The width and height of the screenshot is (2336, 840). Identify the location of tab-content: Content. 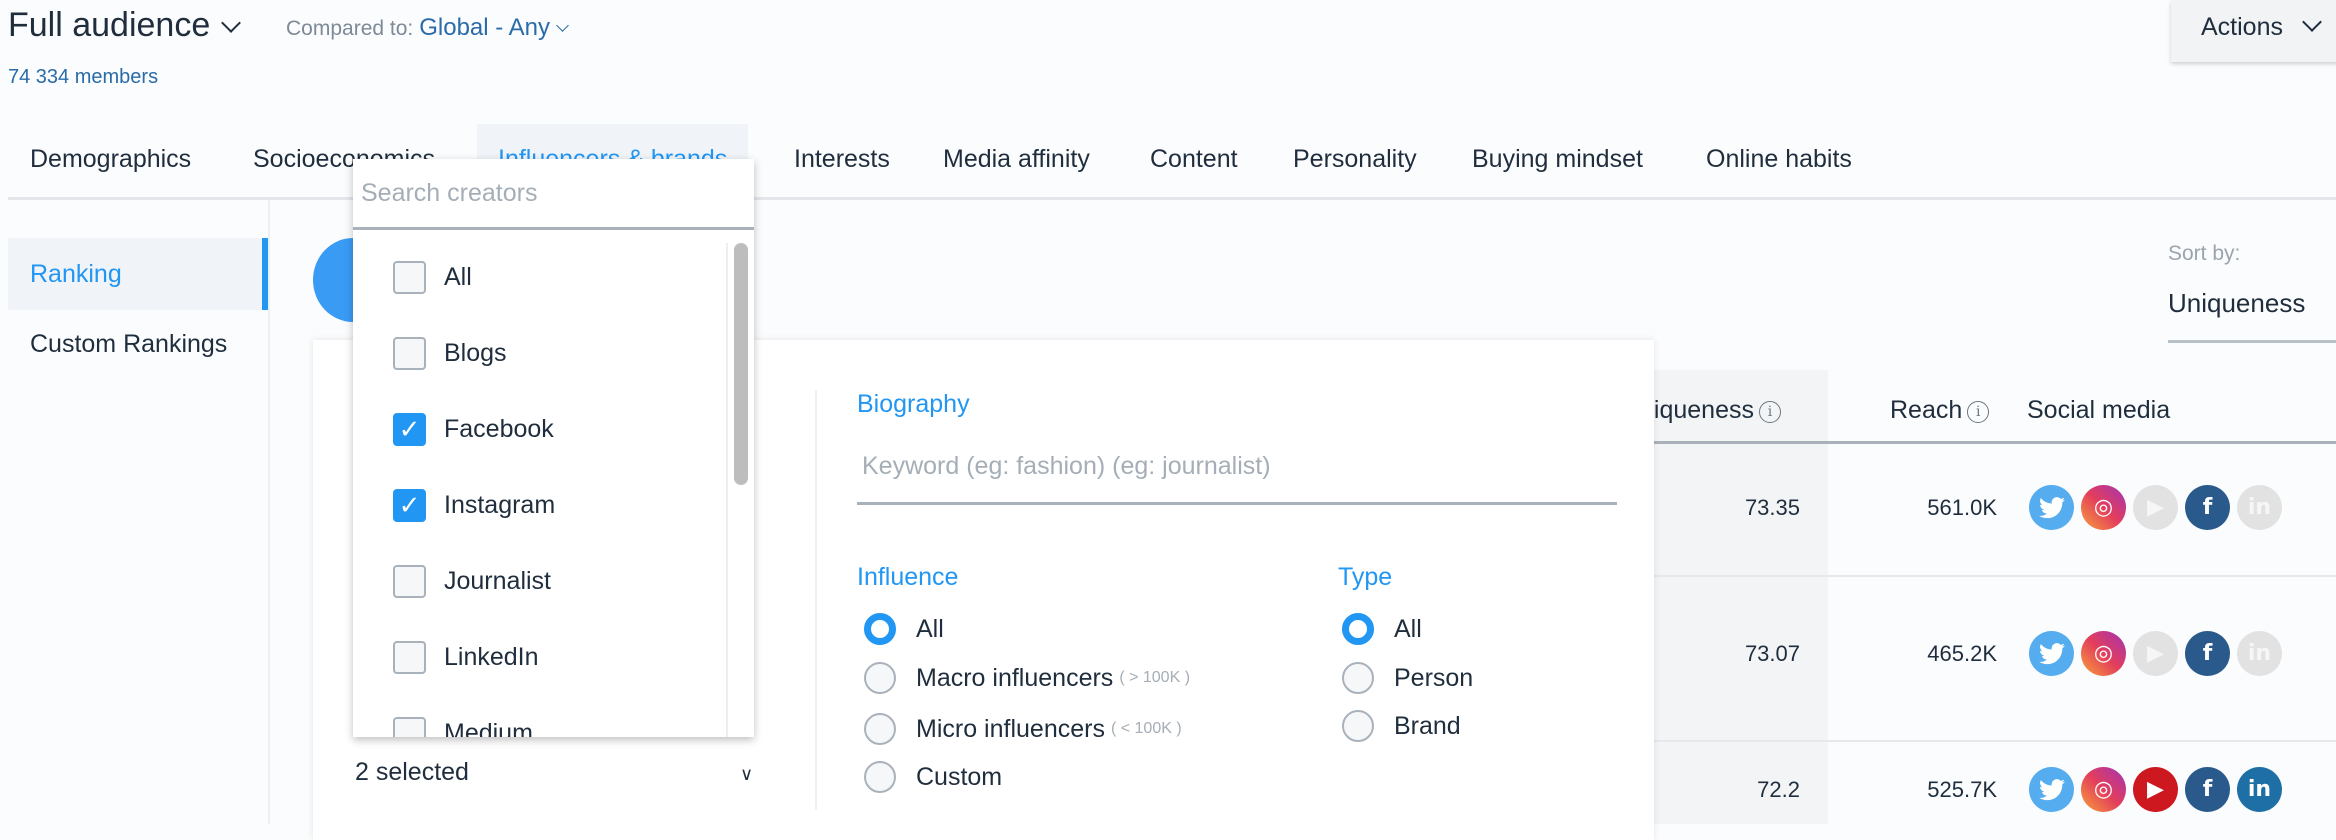
(1194, 160).